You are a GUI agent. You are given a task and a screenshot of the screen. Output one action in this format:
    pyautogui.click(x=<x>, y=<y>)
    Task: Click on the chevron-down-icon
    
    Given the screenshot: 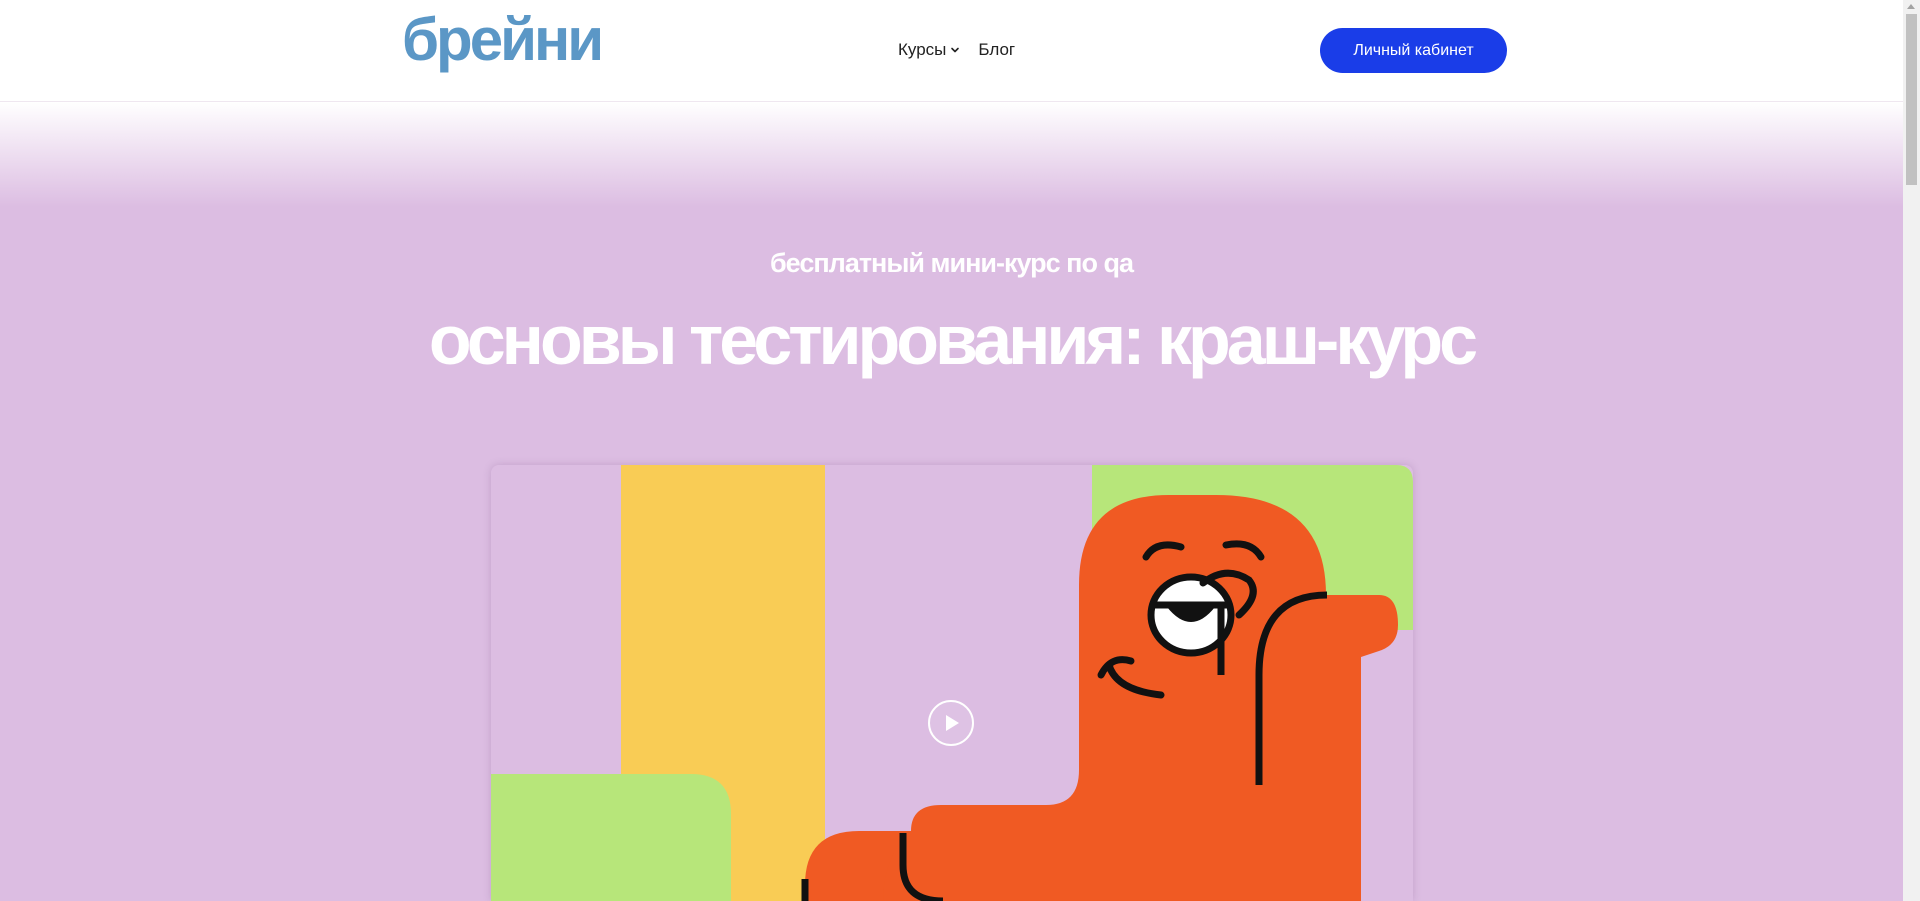 What is the action you would take?
    pyautogui.click(x=955, y=50)
    